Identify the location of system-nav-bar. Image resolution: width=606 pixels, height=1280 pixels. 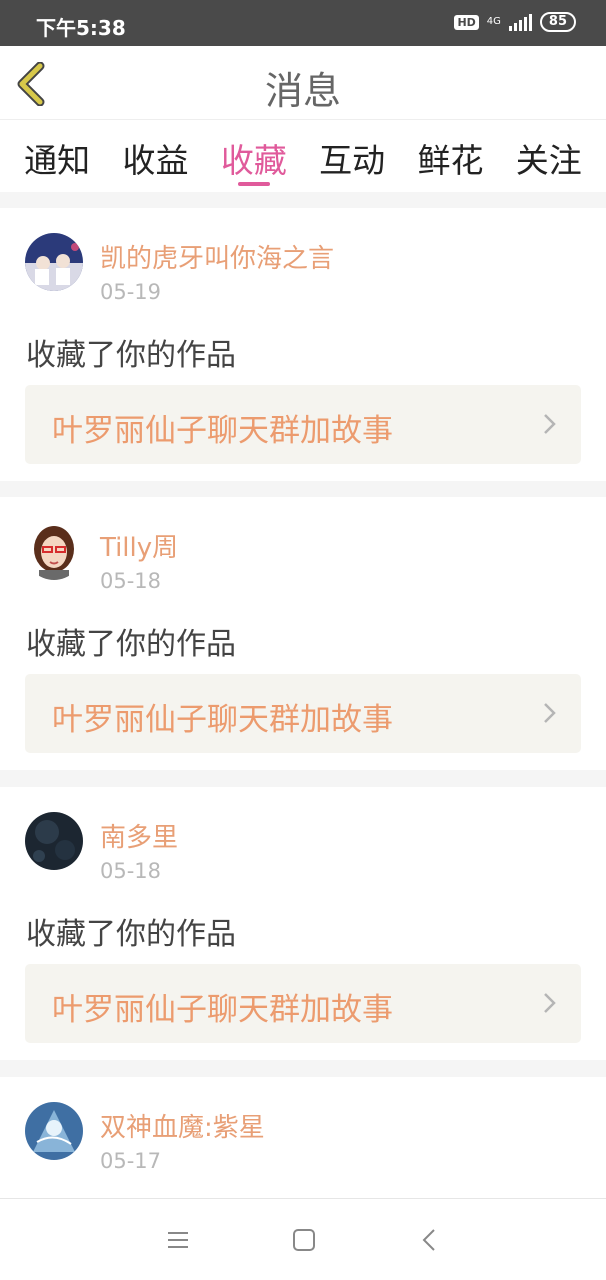
(303, 1239).